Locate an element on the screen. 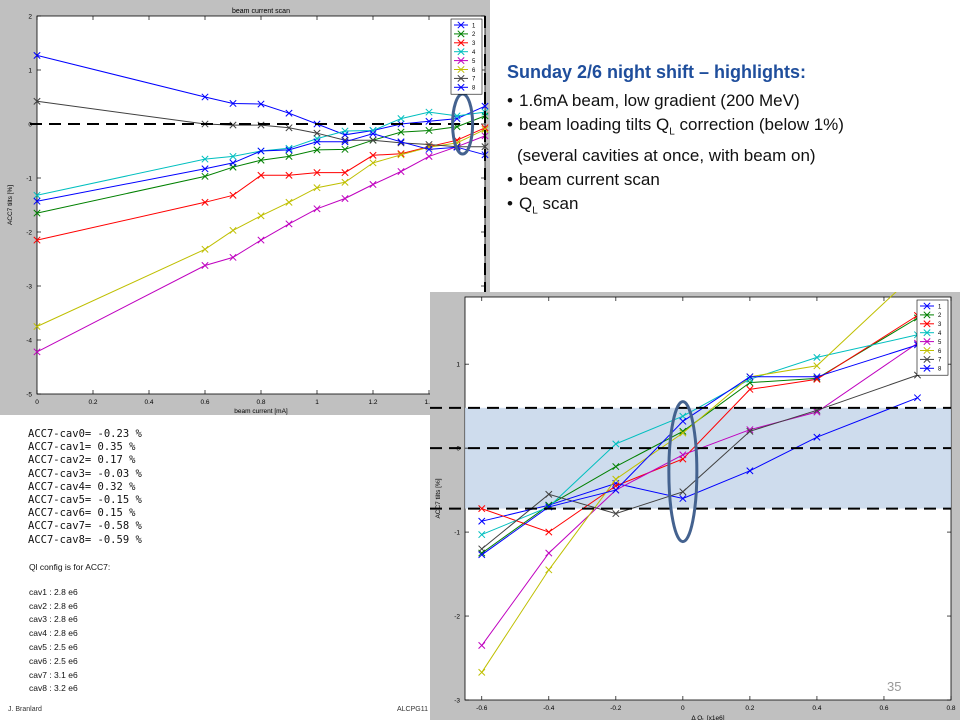  x-axis-label: beam current [mA] is located at coordinates (261, 411).